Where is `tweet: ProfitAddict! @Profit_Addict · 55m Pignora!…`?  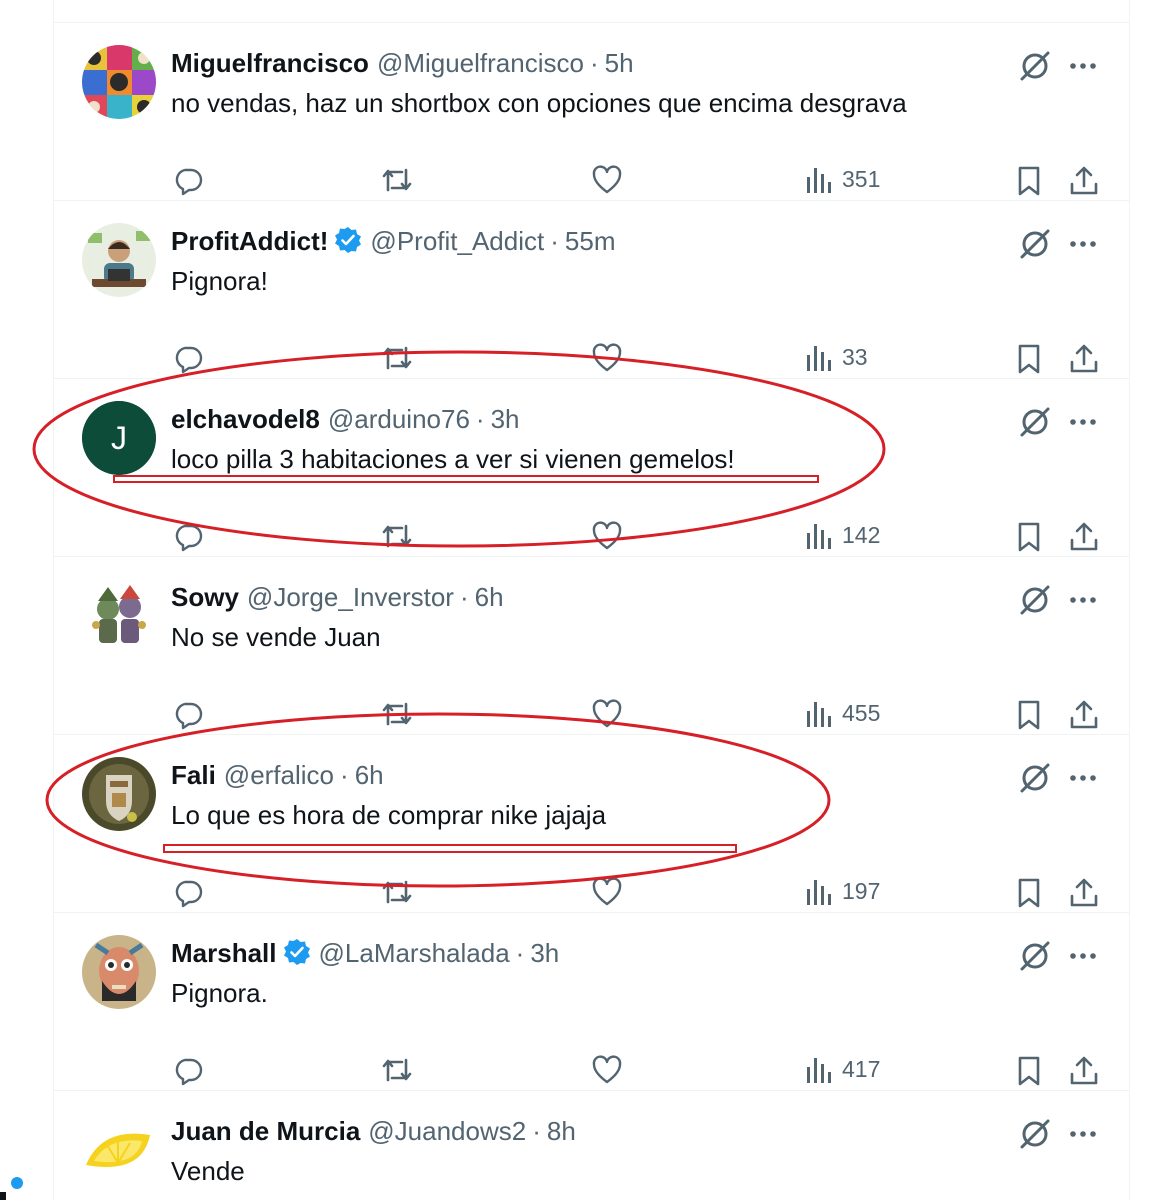
tweet: ProfitAddict! @Profit_Addict · 55m Pignora!… is located at coordinates (591, 289).